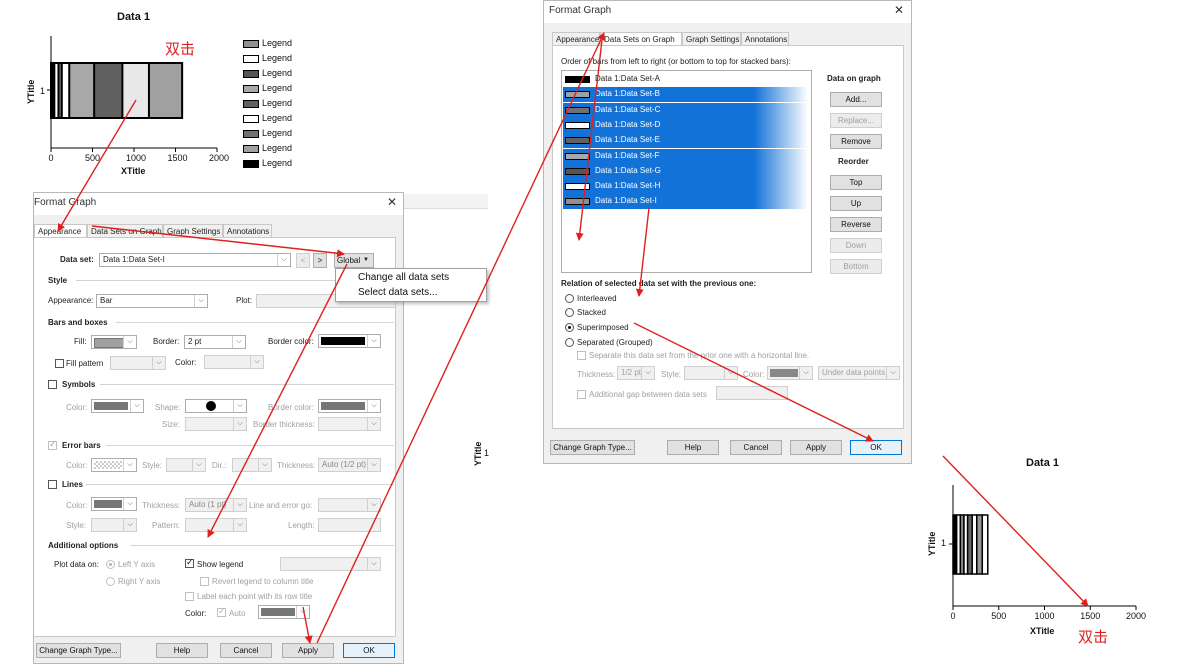 This screenshot has height=671, width=1192. What do you see at coordinates (569, 312) in the screenshot?
I see `stacked-radio` at bounding box center [569, 312].